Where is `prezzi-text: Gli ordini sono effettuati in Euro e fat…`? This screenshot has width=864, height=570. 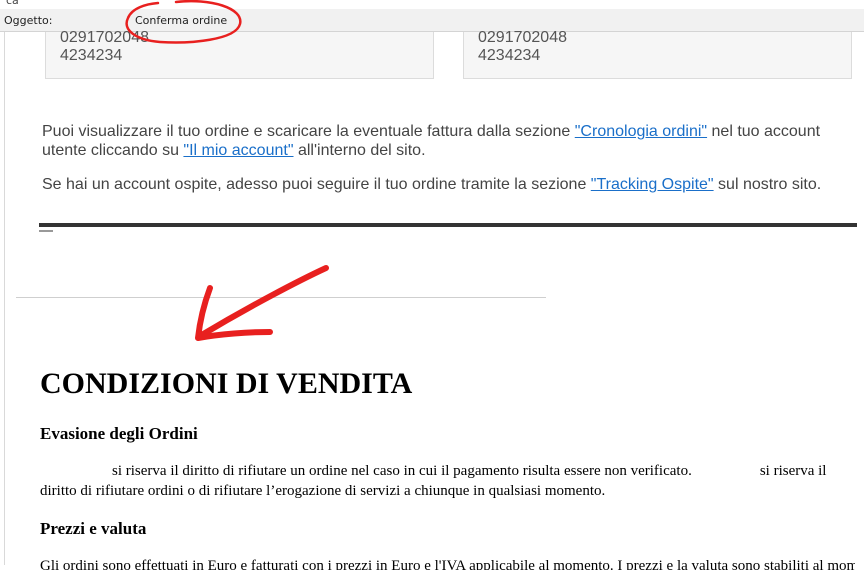 prezzi-text: Gli ordini sono effettuati in Euro e fat… is located at coordinates (447, 564).